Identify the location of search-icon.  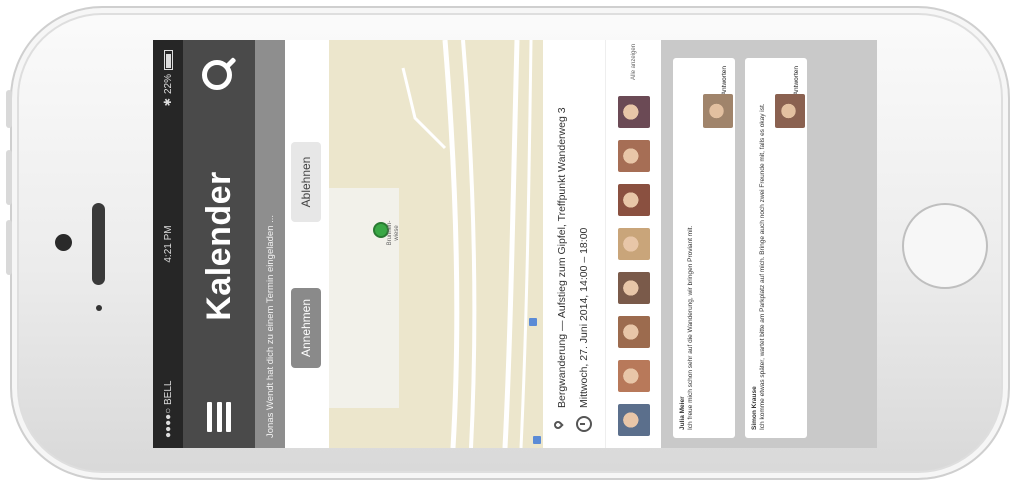
(219, 73).